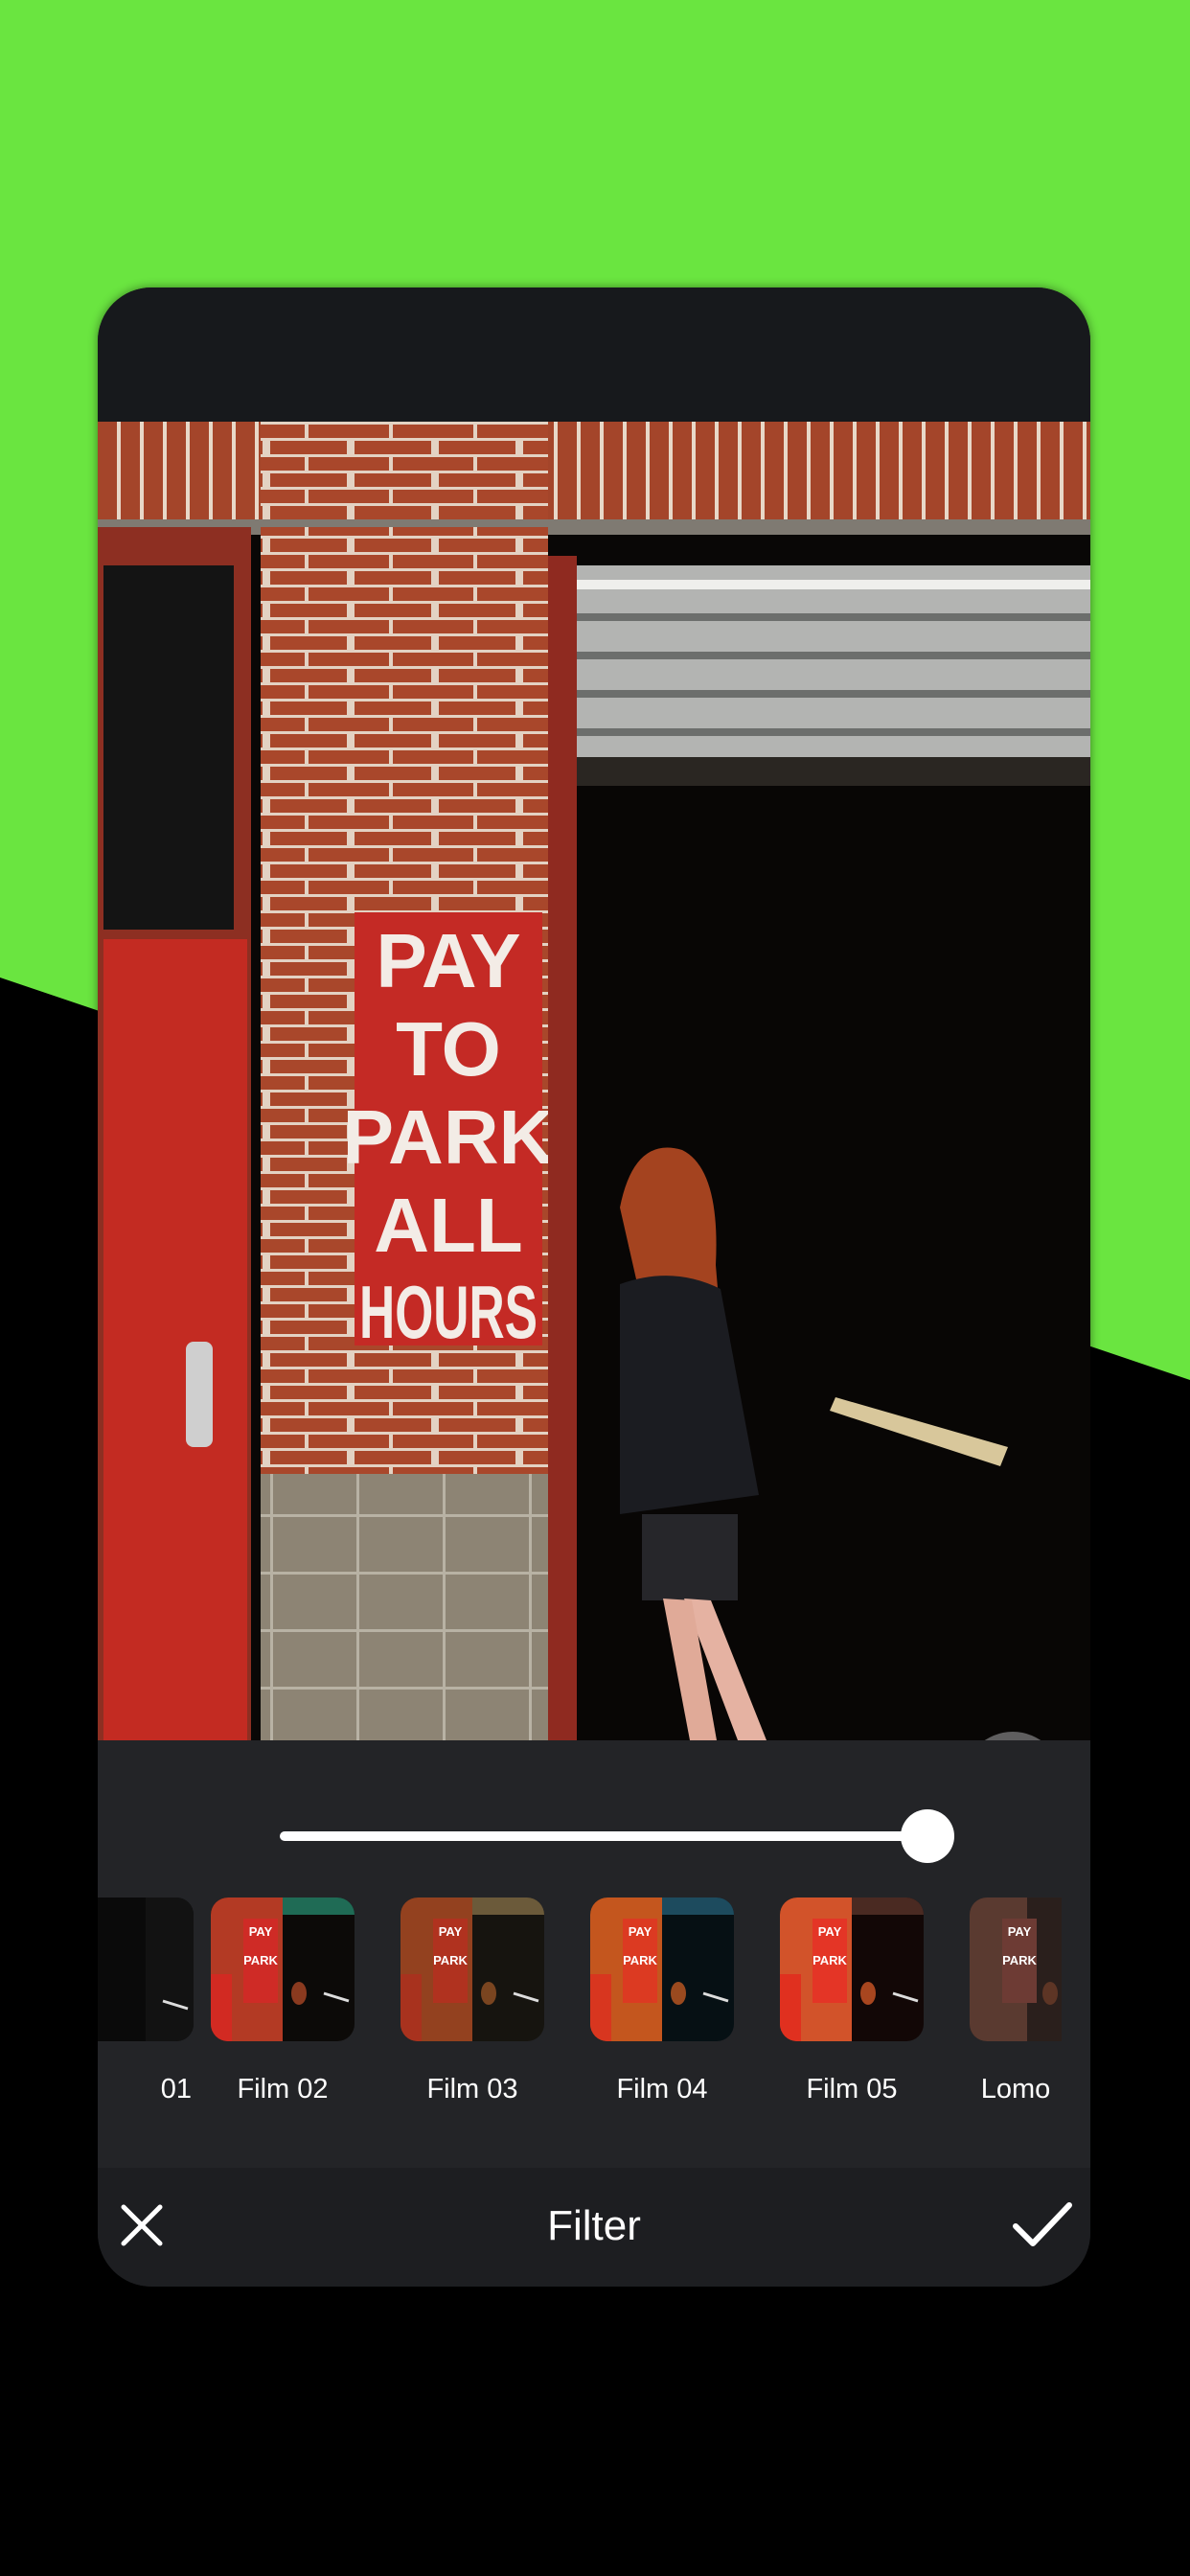 The image size is (1190, 2576). Describe the element at coordinates (928, 1836) in the screenshot. I see `slider-thumb` at that location.